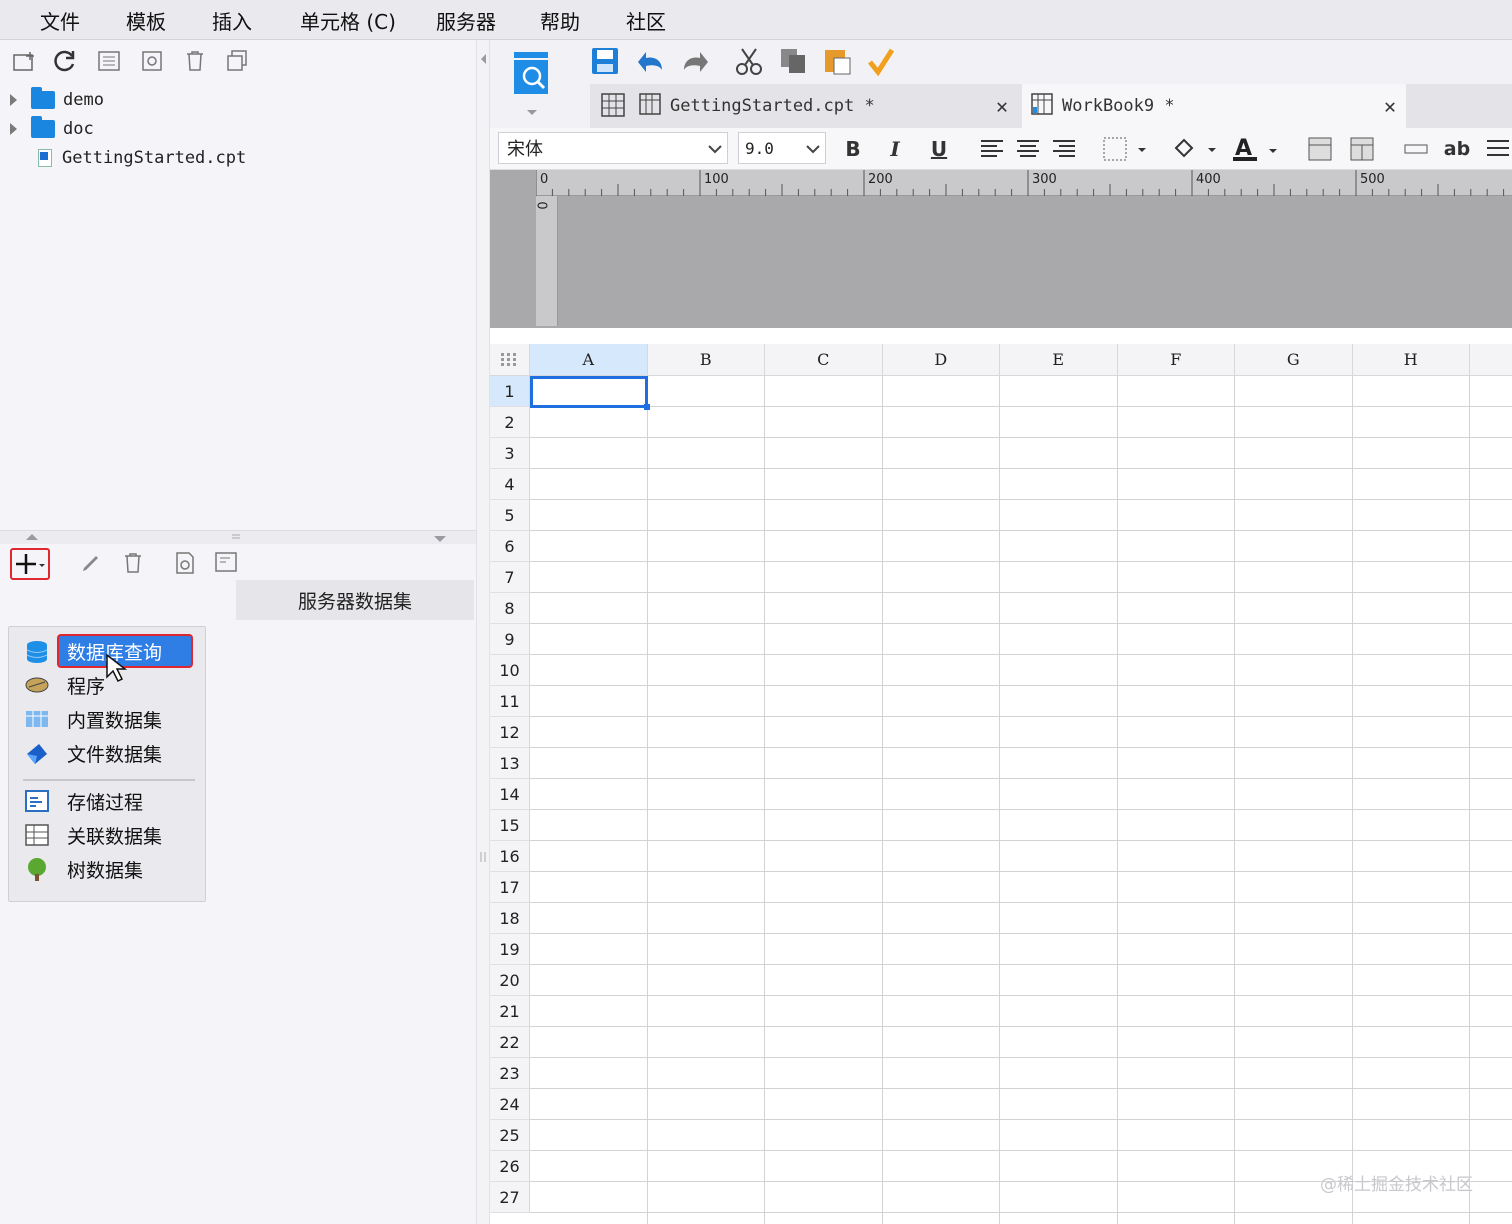 The width and height of the screenshot is (1512, 1224). What do you see at coordinates (107, 801) in the screenshot?
I see `menu-item-stored-procedure: 存储过程` at bounding box center [107, 801].